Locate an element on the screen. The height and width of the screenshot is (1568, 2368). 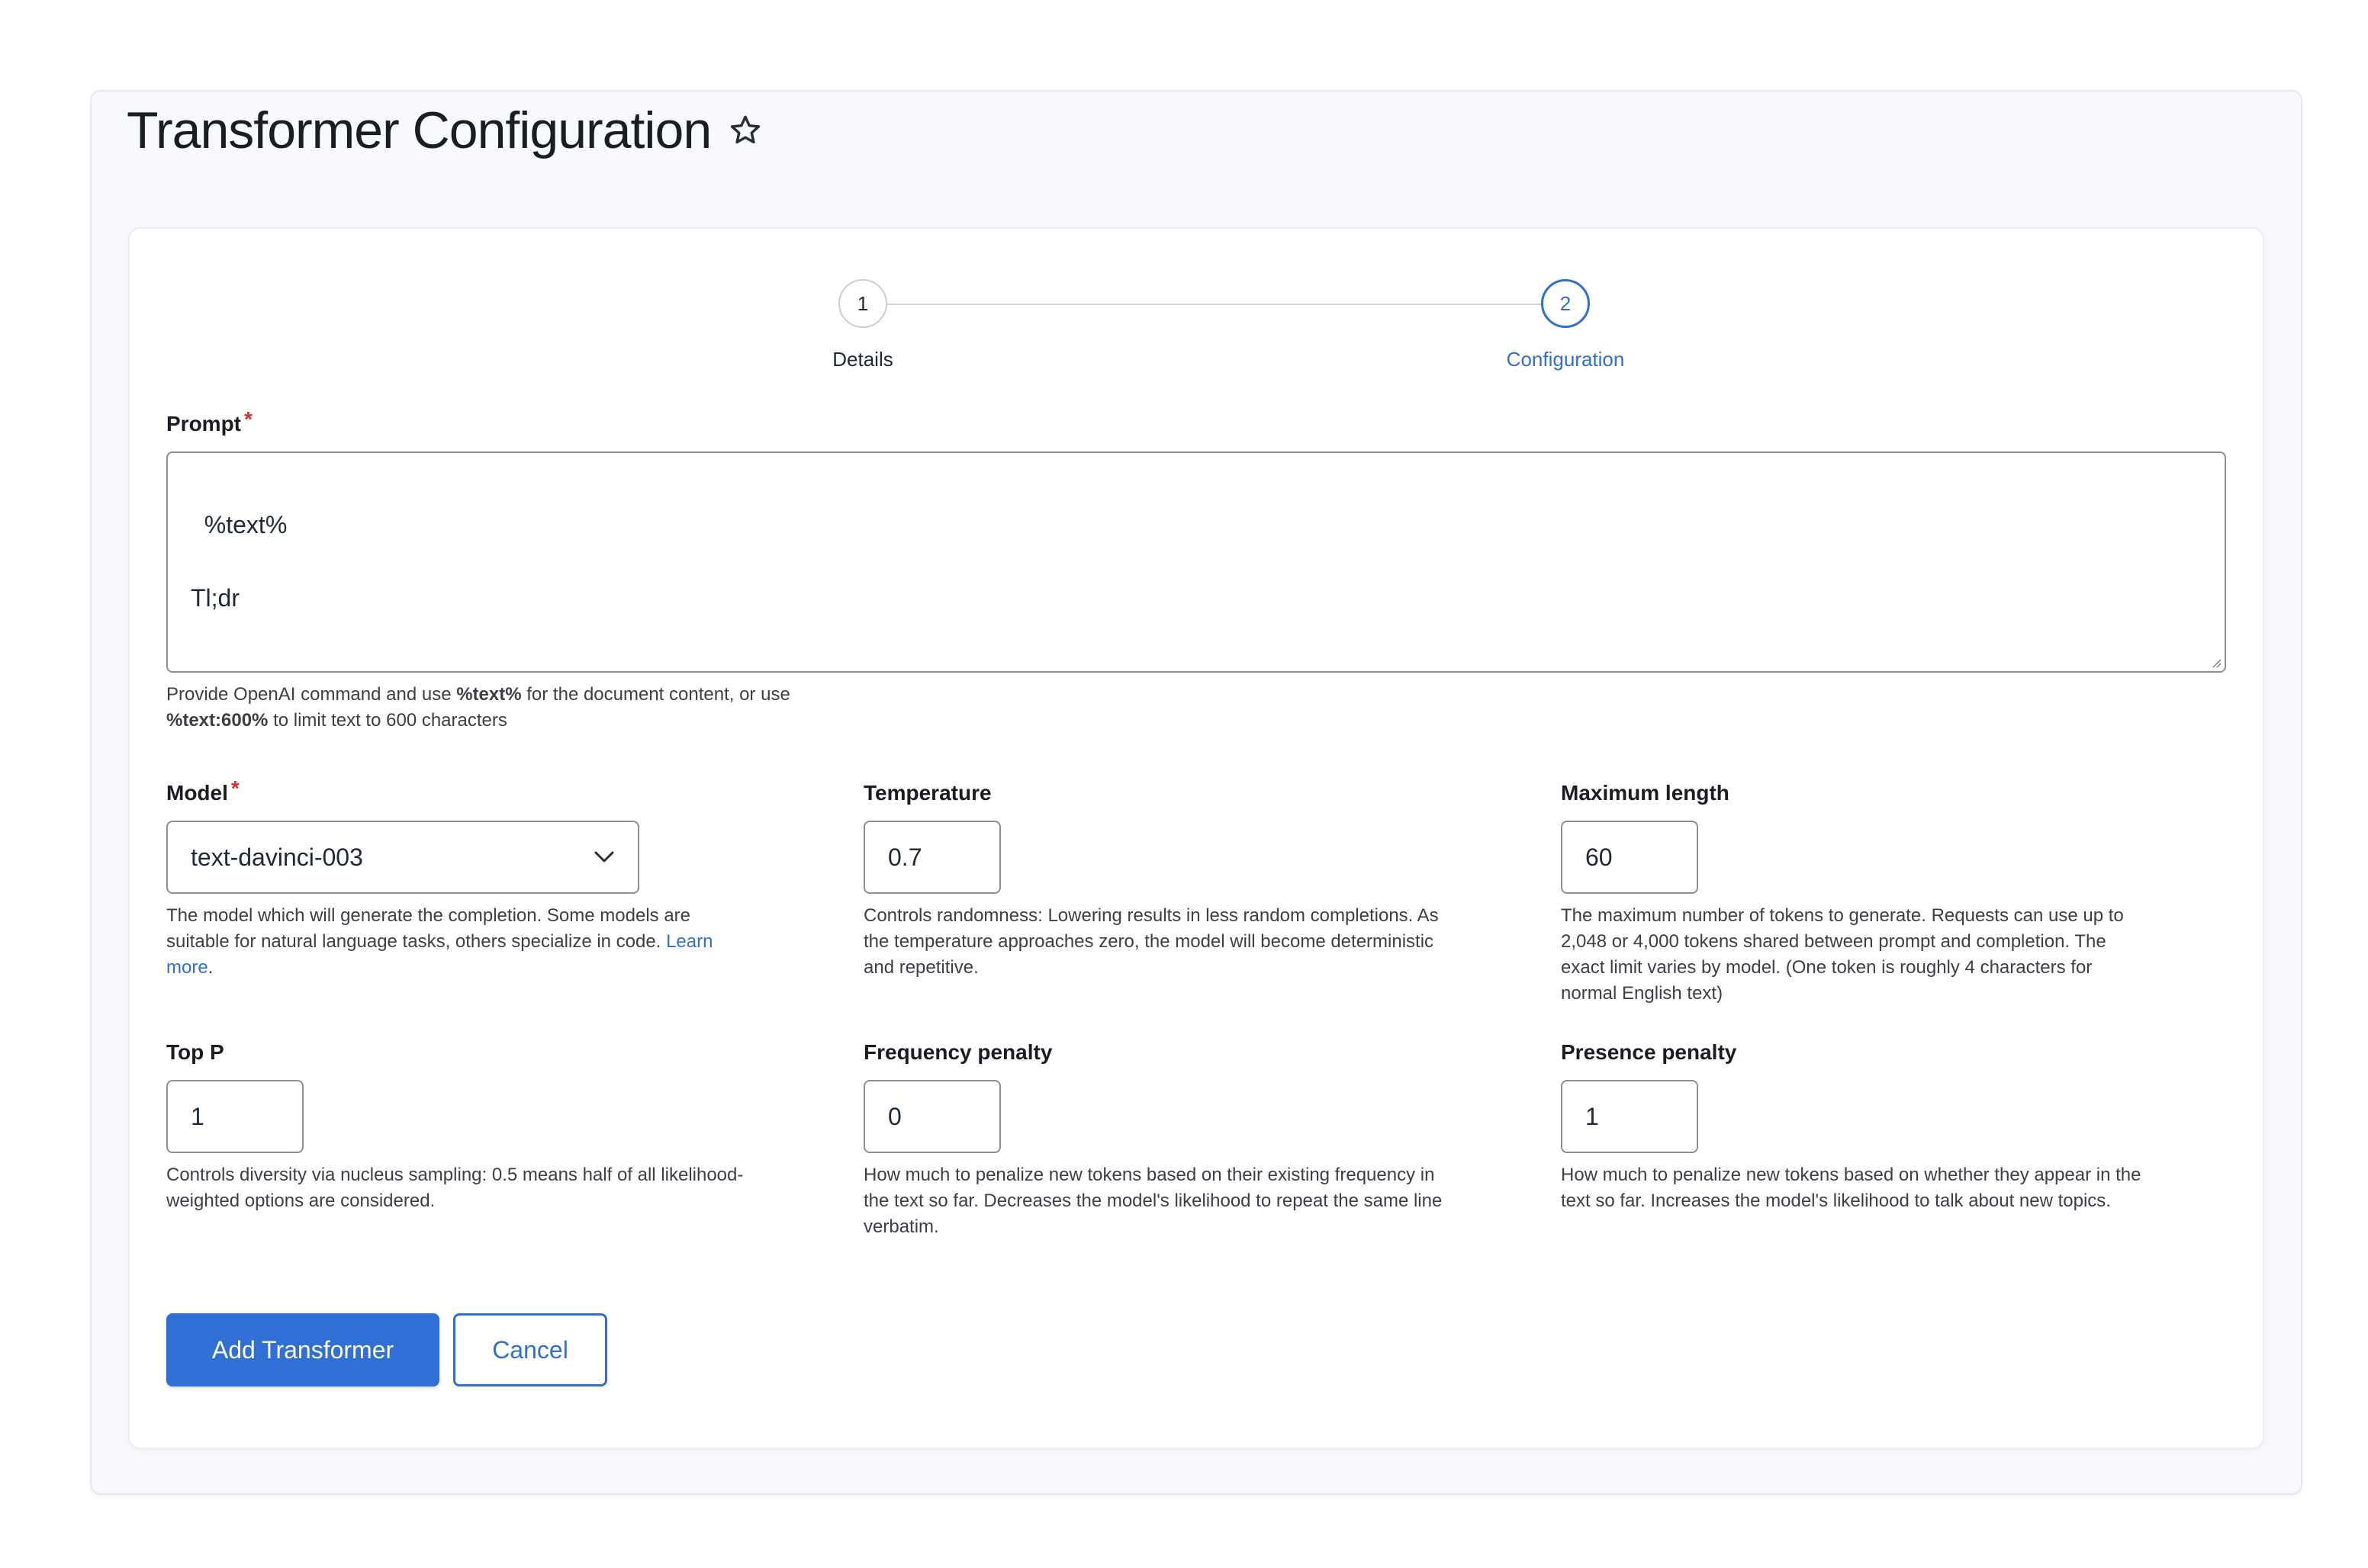
step-label: Configuration is located at coordinates (1565, 359).